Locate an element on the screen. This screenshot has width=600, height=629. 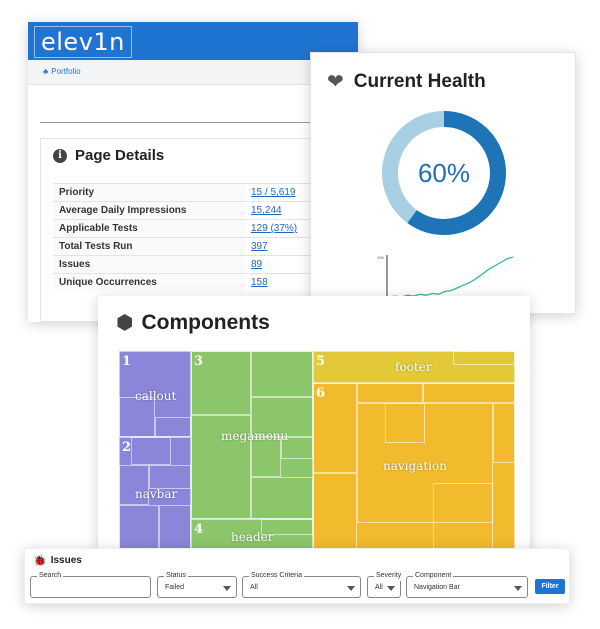
table-row: Average Daily Impressions 15,244 is located at coordinates (203, 210).